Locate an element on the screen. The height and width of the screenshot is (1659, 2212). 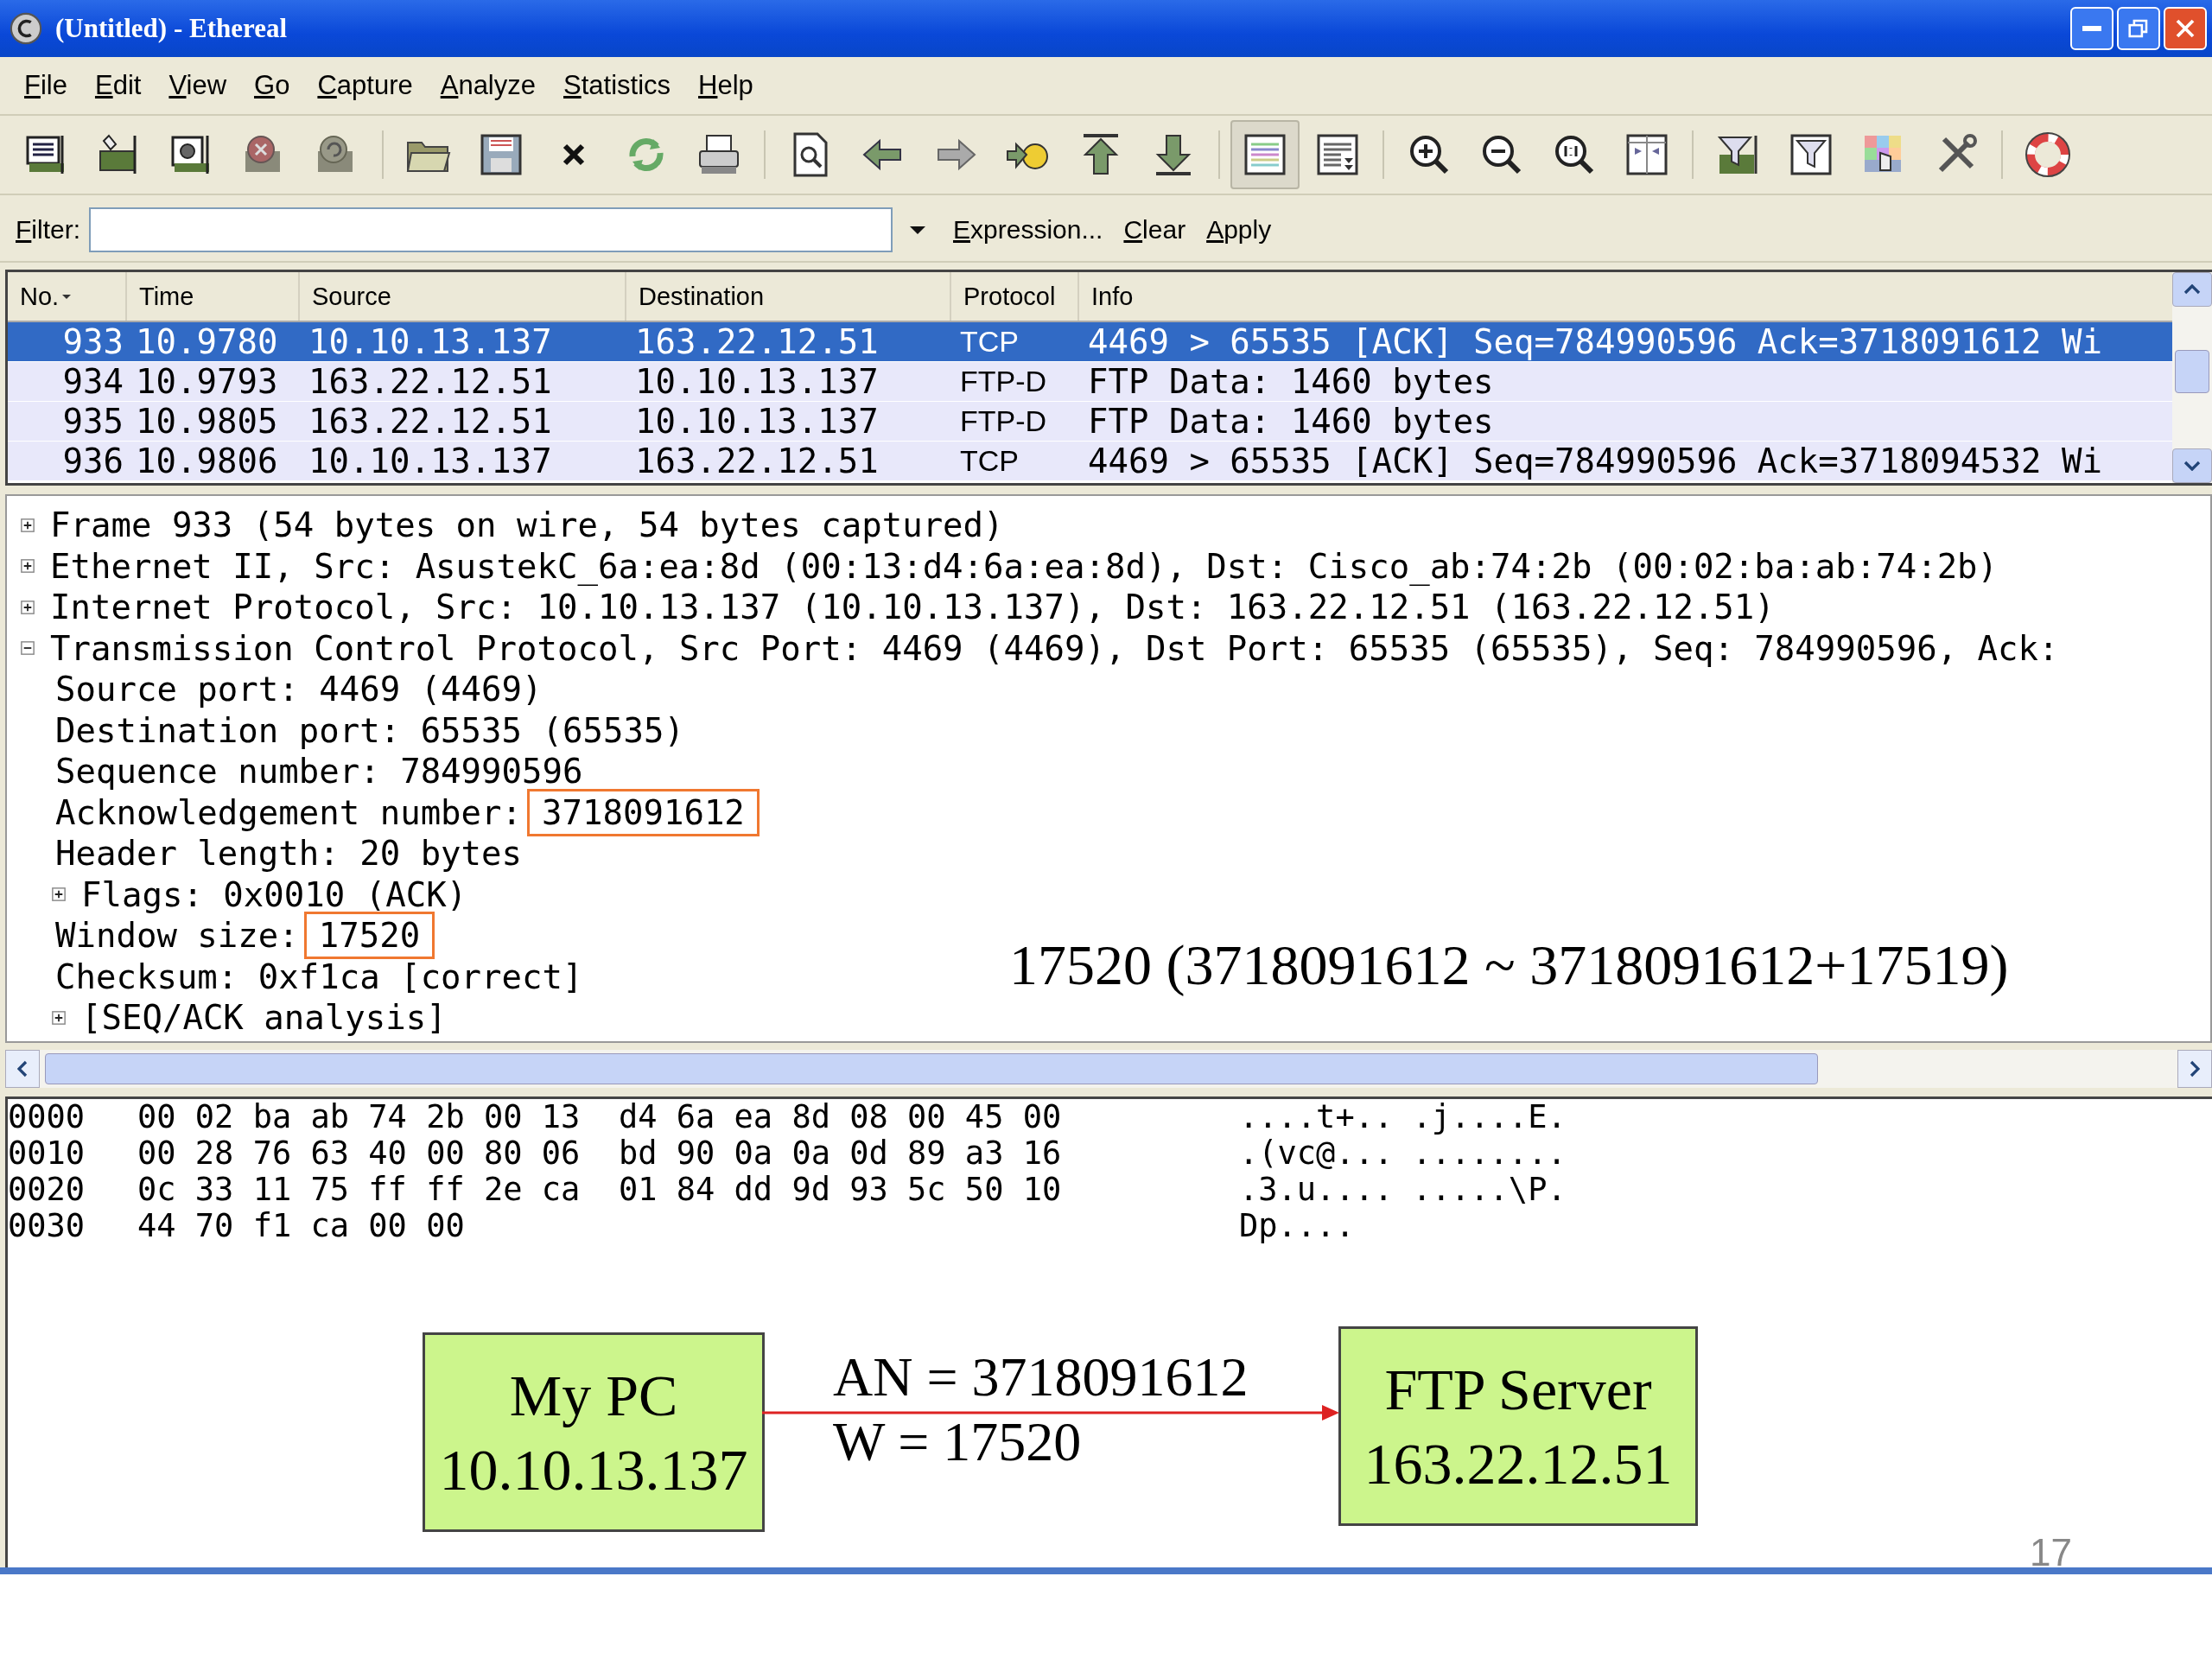
table-cell-text: 4469 > 65535 [ACK] Seq=784990596 Ack=3718091612 Wi is located at coordinates (1595, 341).